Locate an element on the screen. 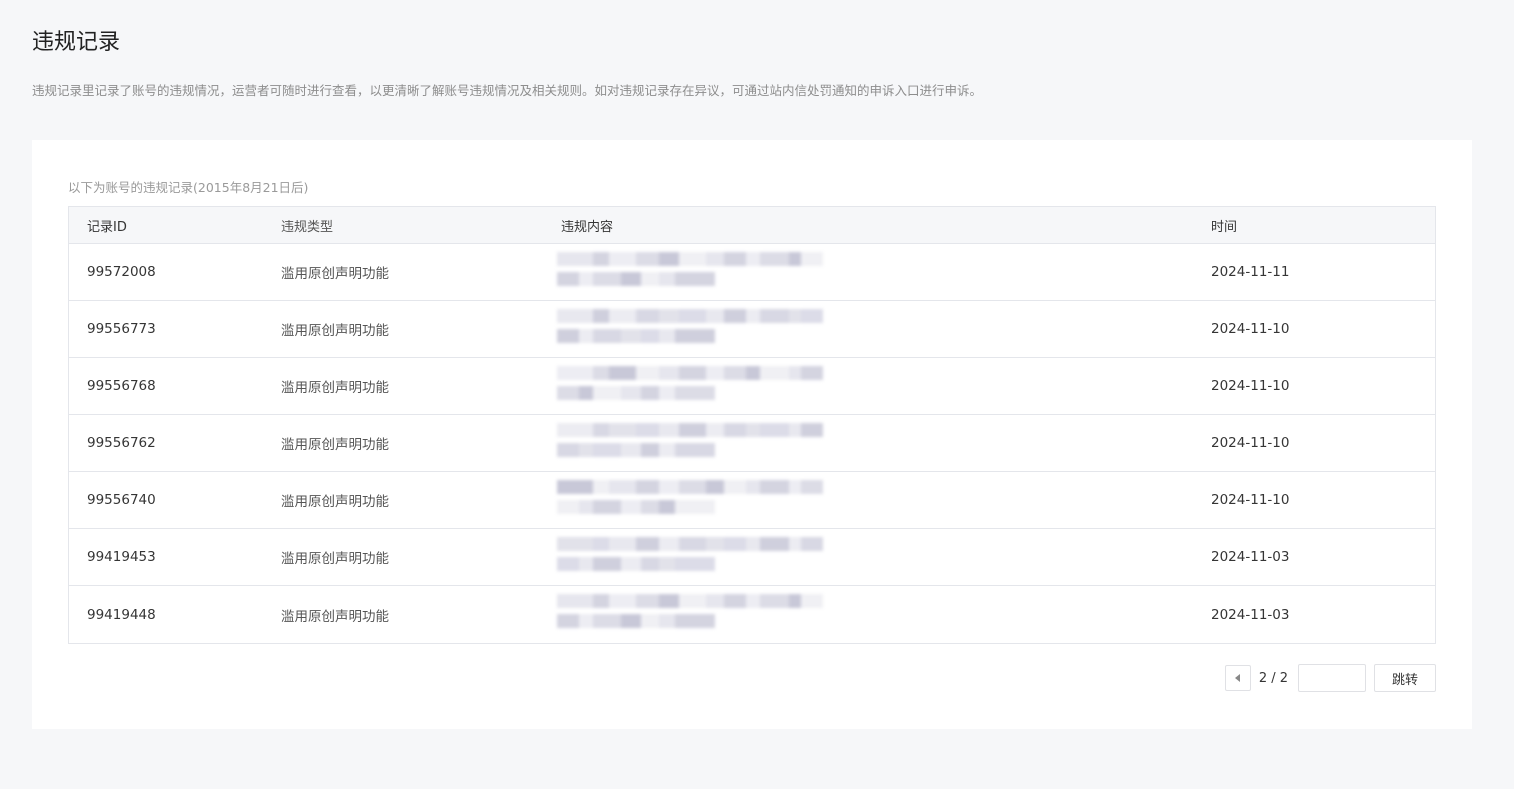  table-row: 99556768 滥用原创声明功能 2024-11-10 is located at coordinates (752, 386).